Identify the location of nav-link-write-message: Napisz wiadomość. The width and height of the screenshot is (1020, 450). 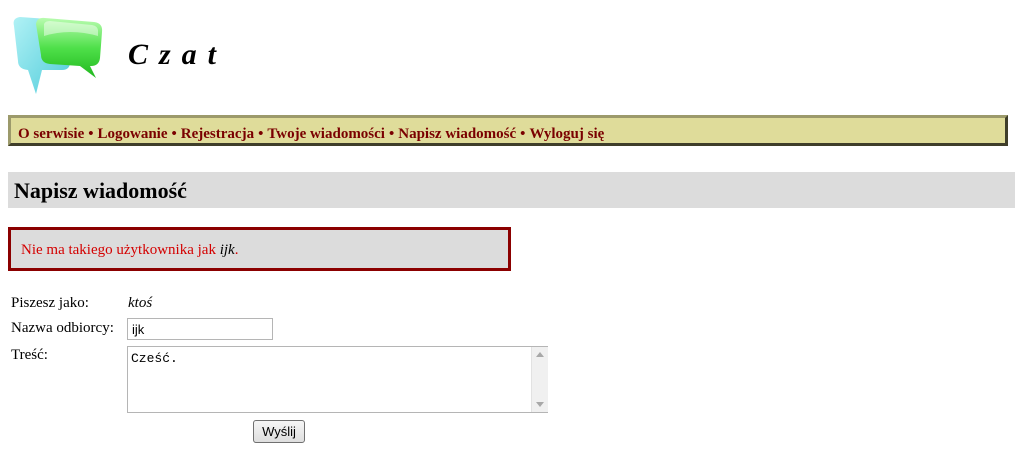
(457, 134).